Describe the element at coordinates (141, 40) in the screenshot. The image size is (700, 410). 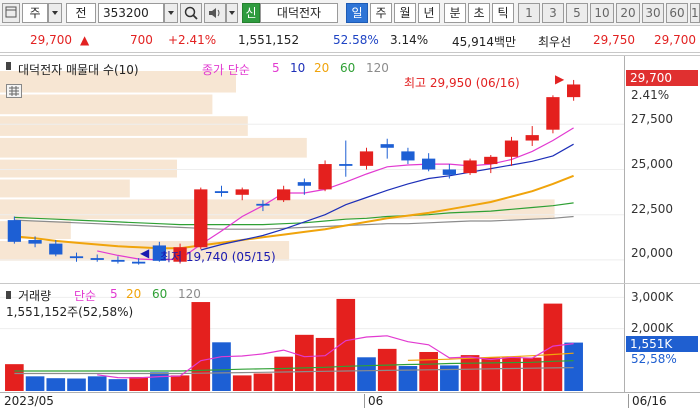
I see `price-change: 700` at that location.